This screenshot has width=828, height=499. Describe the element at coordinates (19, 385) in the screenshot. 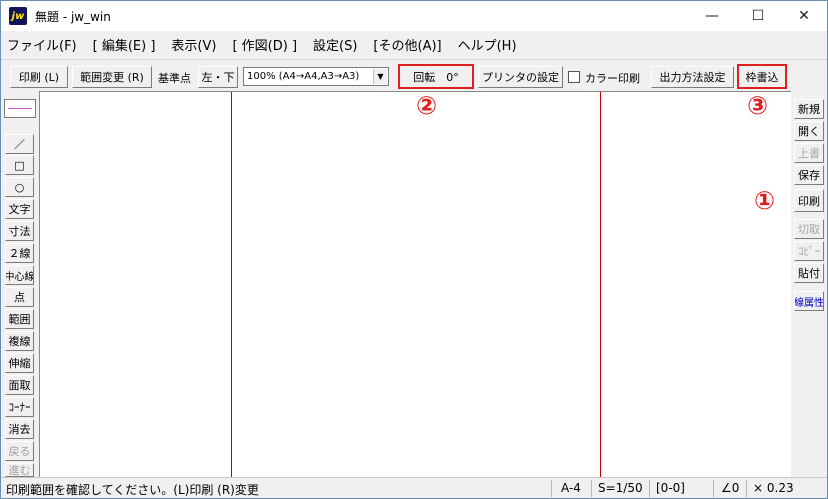

I see `tool-chamfer: 面取` at that location.